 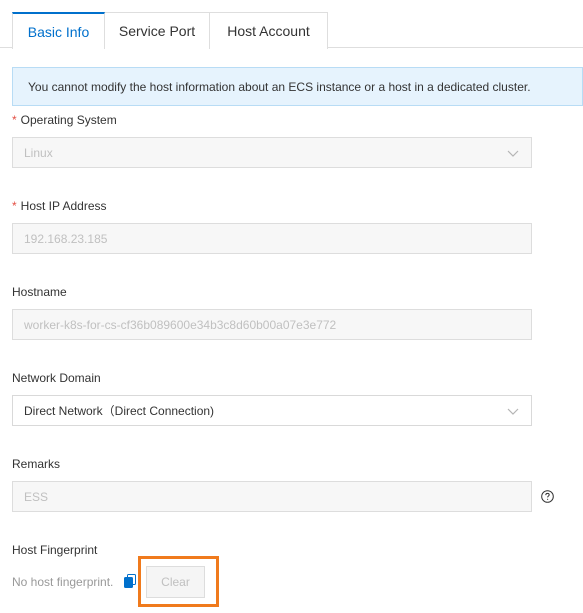 I want to click on os-label-text: Operating System, so click(x=68, y=120).